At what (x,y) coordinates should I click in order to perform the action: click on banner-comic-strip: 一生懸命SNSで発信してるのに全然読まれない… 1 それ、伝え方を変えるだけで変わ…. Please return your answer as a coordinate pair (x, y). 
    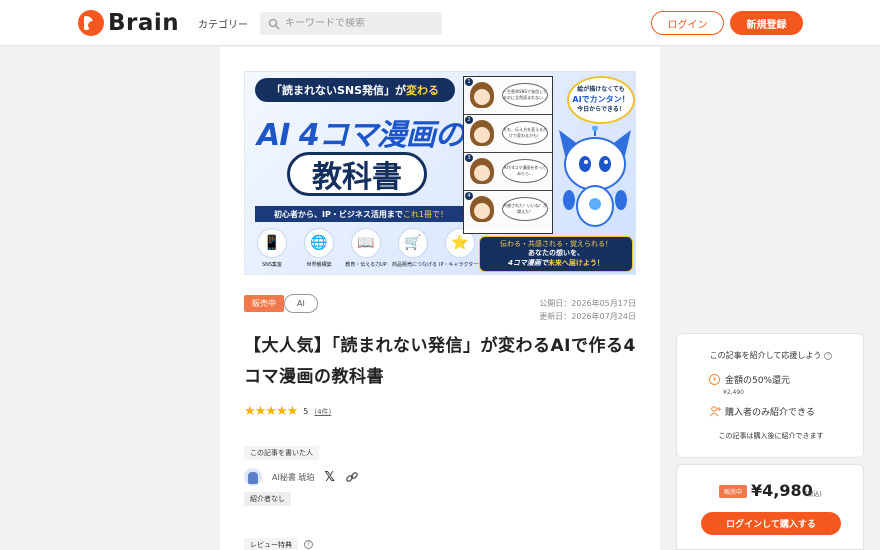
    Looking at the image, I should click on (508, 155).